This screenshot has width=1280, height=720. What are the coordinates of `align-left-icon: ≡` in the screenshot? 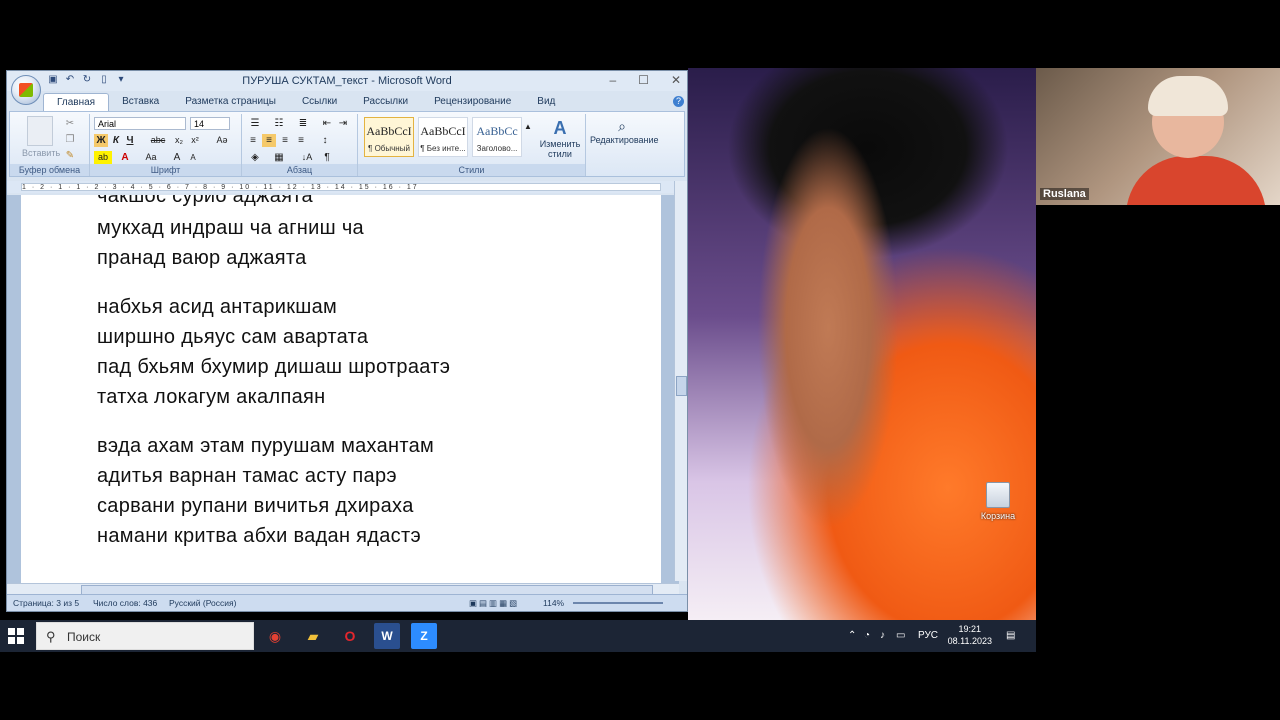 It's located at (253, 140).